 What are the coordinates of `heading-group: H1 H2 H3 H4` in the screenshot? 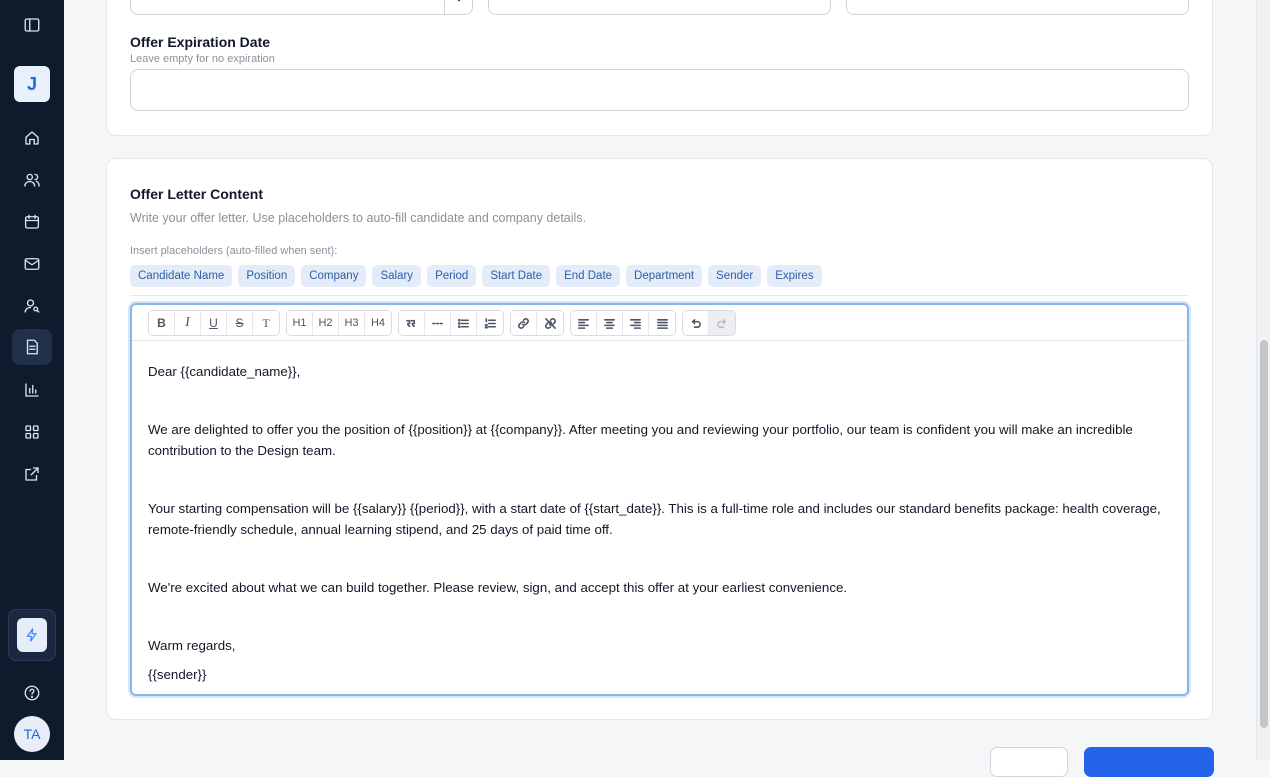 It's located at (339, 323).